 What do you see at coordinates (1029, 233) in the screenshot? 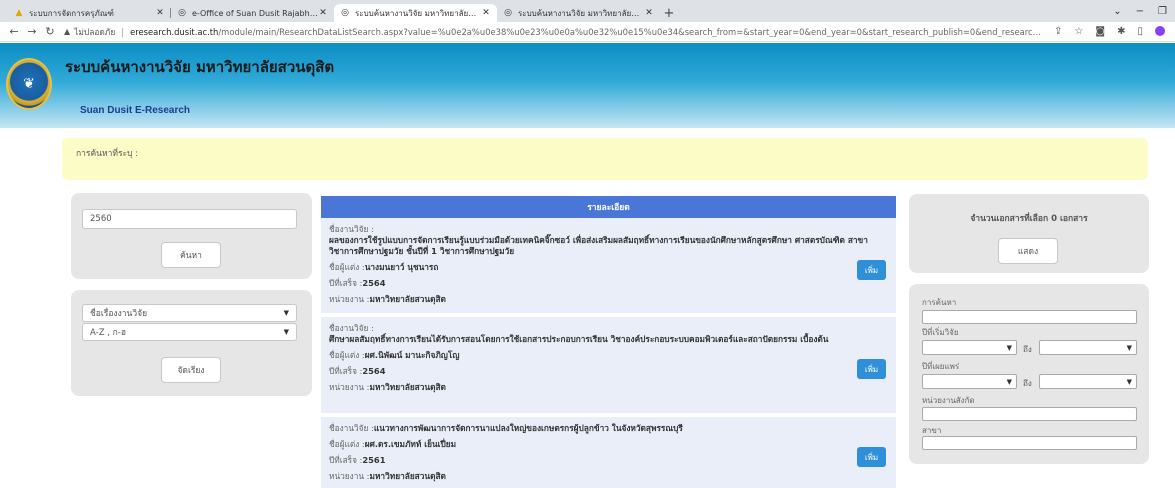
I see `selection-panel: จำนวนเอกสารที่เลือก 0 เอกสาร แสดง` at bounding box center [1029, 233].